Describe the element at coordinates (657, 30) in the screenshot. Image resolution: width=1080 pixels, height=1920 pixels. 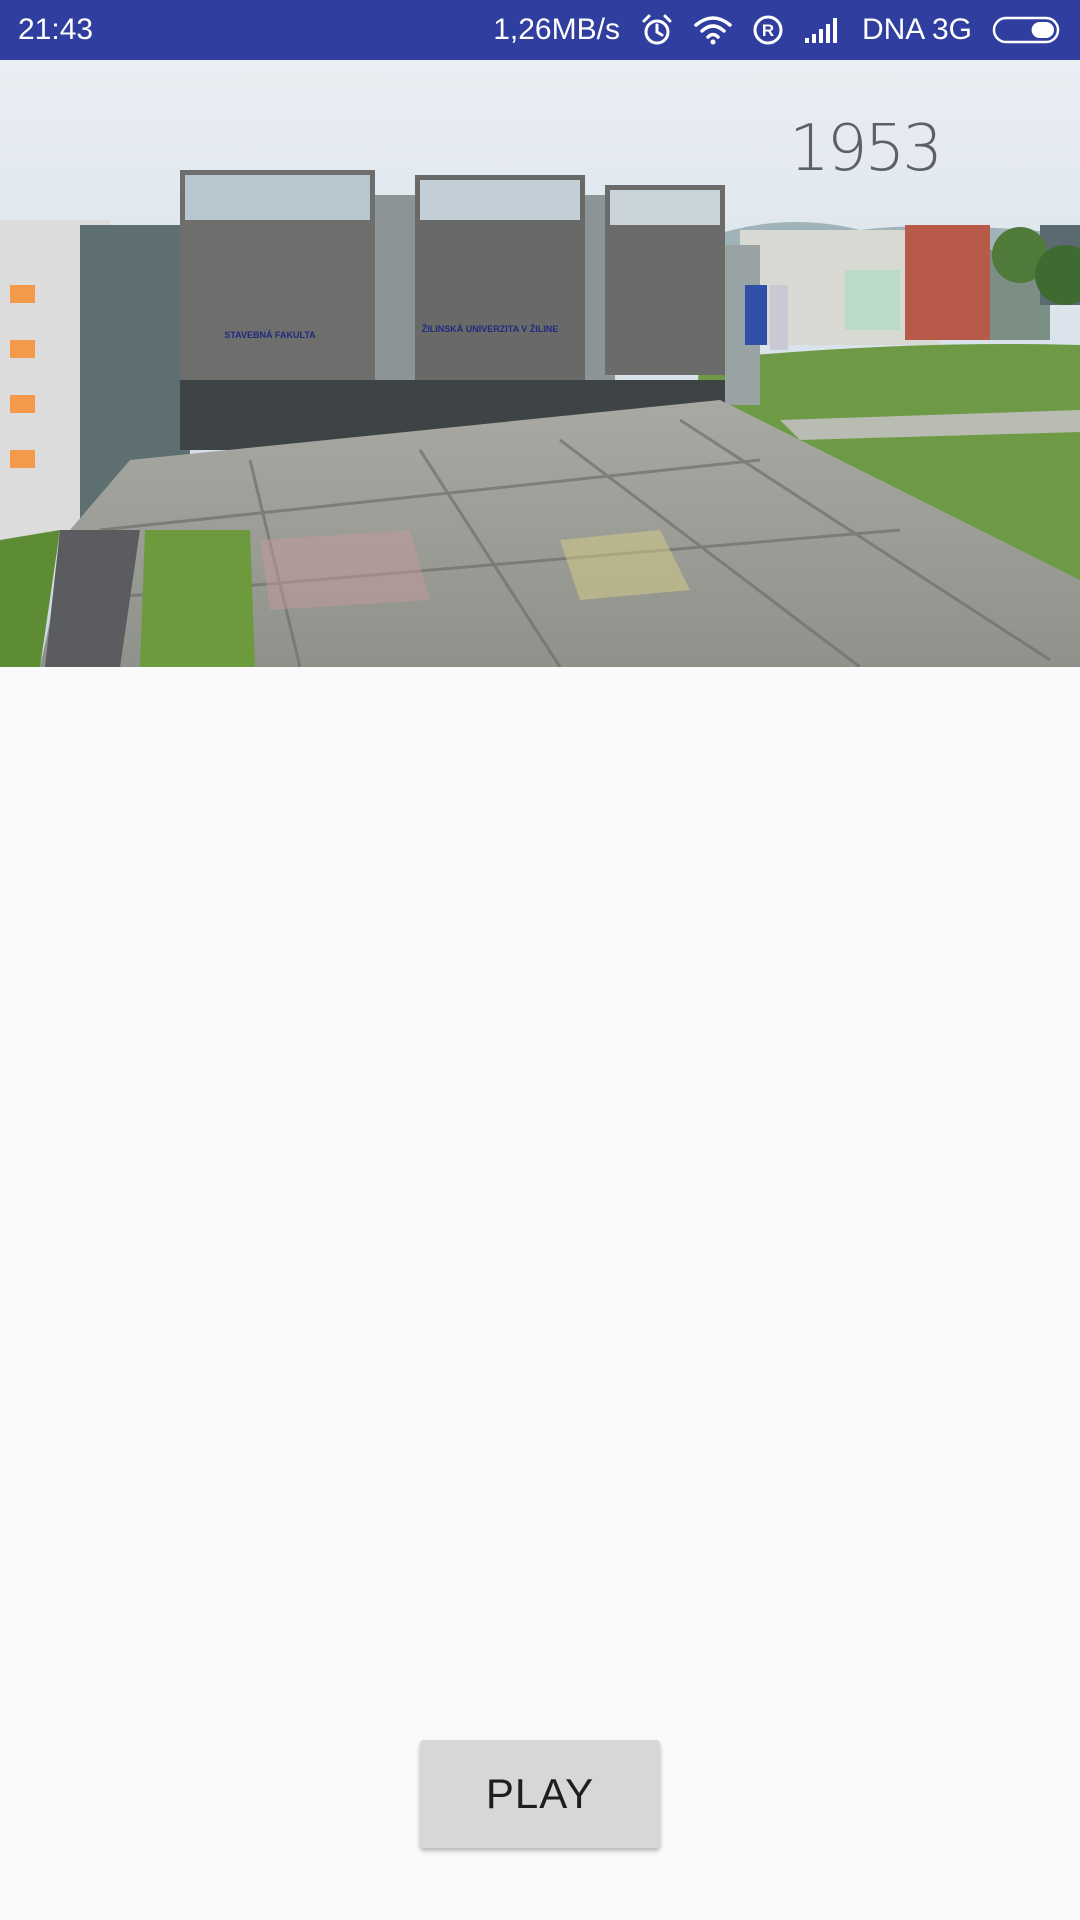
I see `alarm-icon` at that location.